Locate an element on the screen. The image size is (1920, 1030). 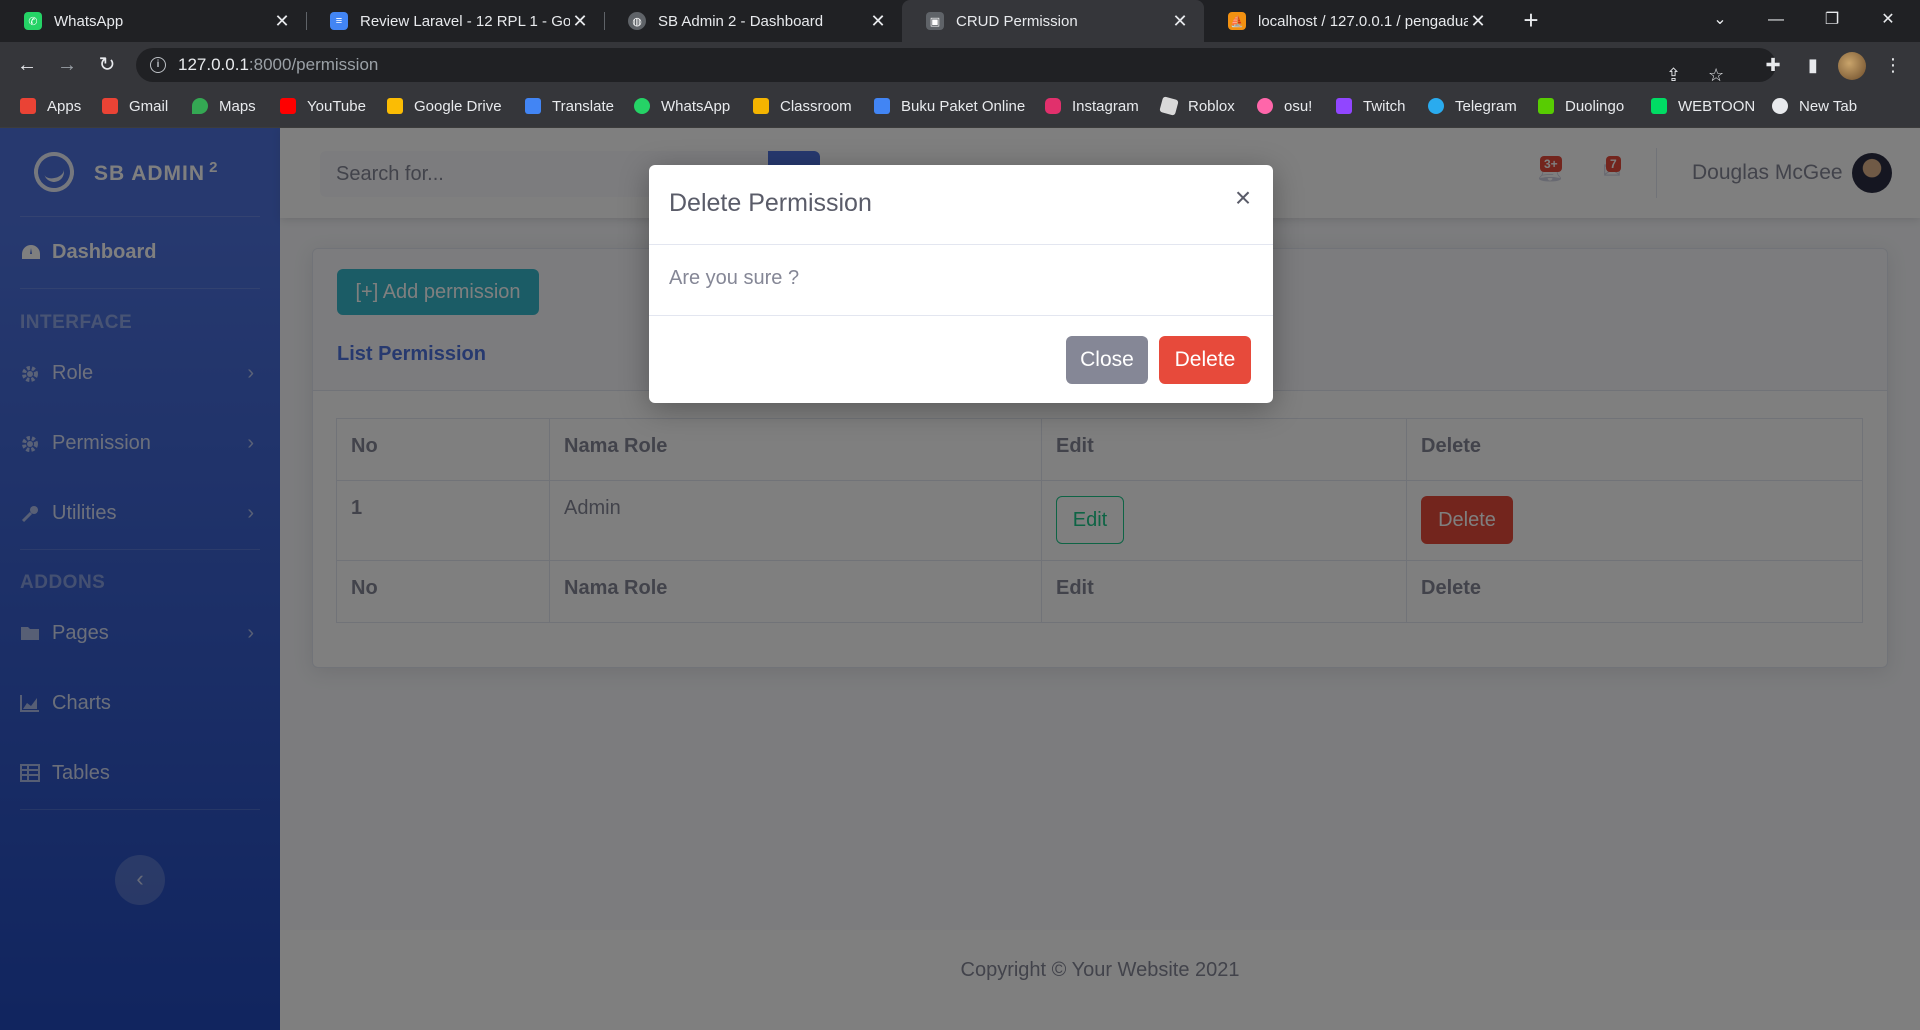
minimize-button: — is located at coordinates (1776, 21).